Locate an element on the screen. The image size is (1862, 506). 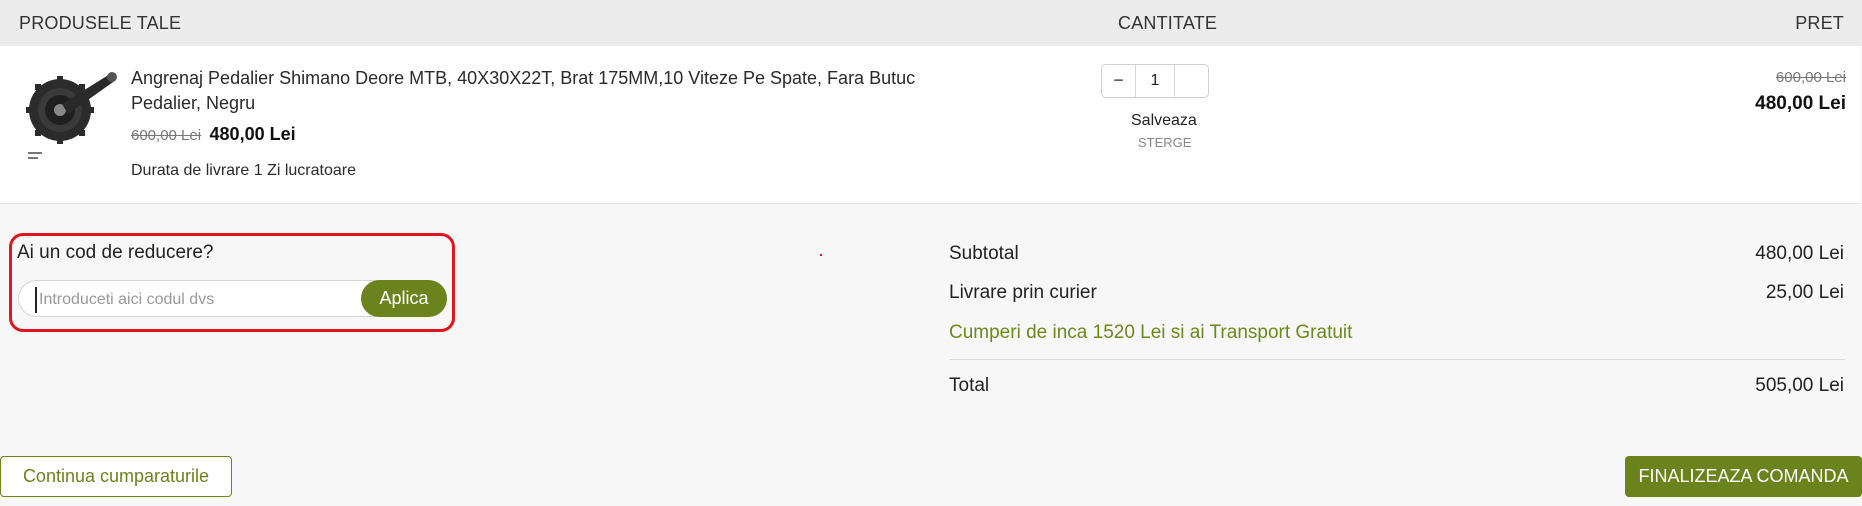
shipping-label: Livrare prin curier is located at coordinates (1023, 292).